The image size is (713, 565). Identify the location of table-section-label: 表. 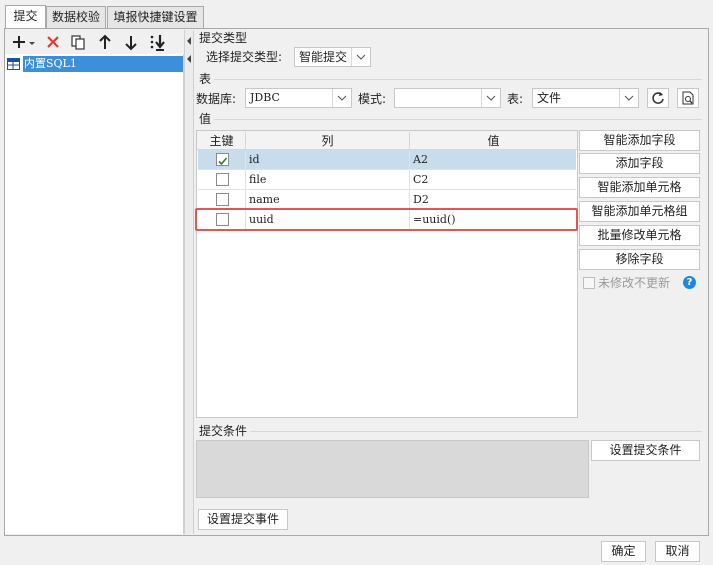
(205, 79).